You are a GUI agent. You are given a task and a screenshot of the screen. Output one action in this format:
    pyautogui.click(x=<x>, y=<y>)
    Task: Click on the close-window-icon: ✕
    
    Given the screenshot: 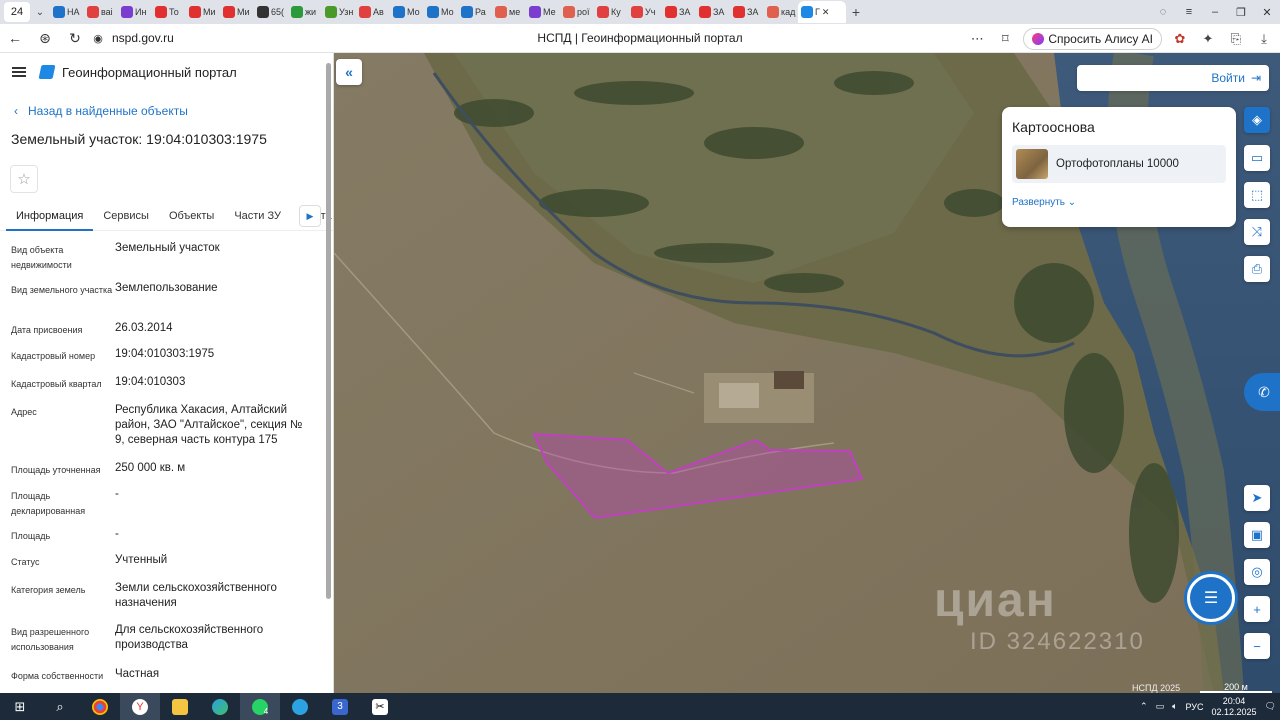 What is the action you would take?
    pyautogui.click(x=1267, y=12)
    